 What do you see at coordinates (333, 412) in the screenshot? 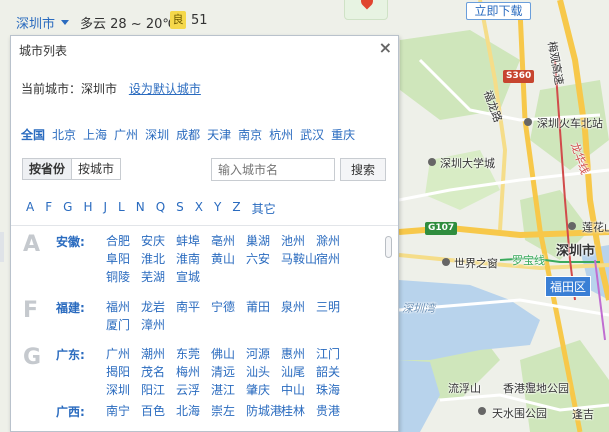
I see `city-link: 贵港` at bounding box center [333, 412].